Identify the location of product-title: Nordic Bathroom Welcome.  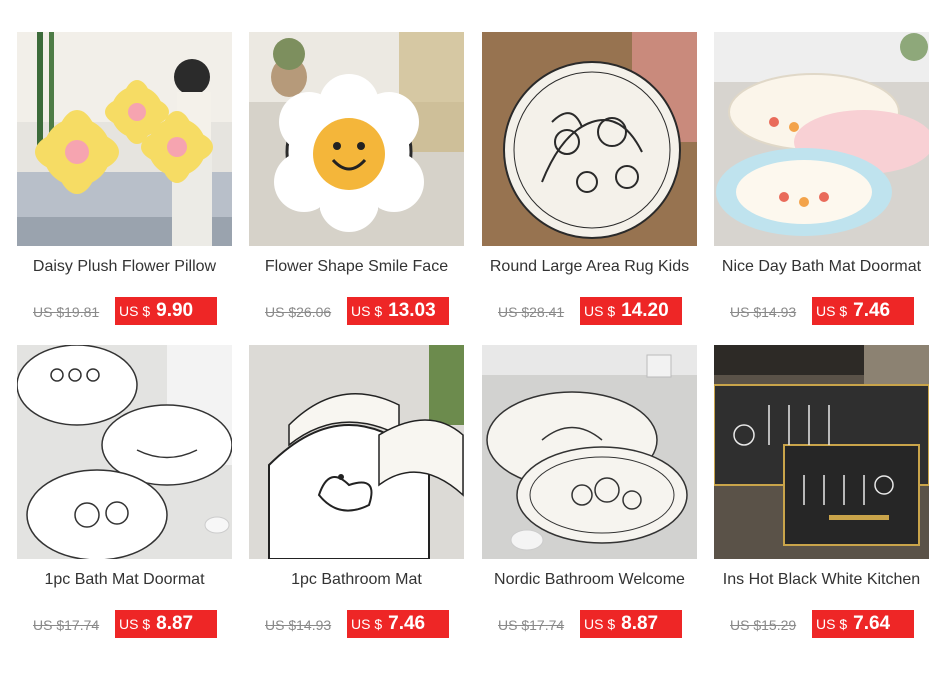
(589, 582).